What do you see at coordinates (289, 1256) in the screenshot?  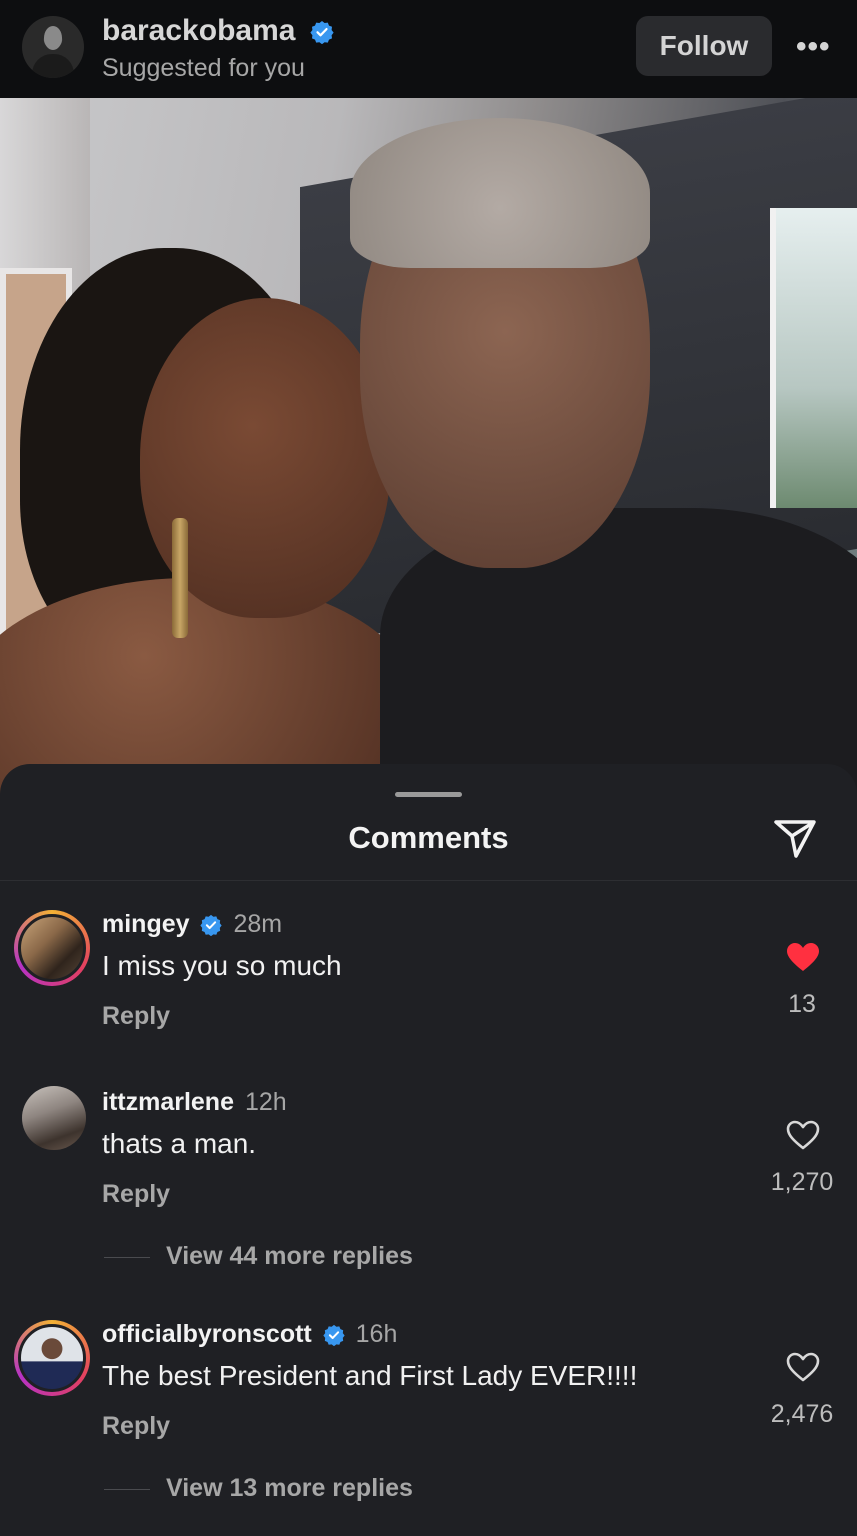 I see `view-replies-label: View 44 more replies` at bounding box center [289, 1256].